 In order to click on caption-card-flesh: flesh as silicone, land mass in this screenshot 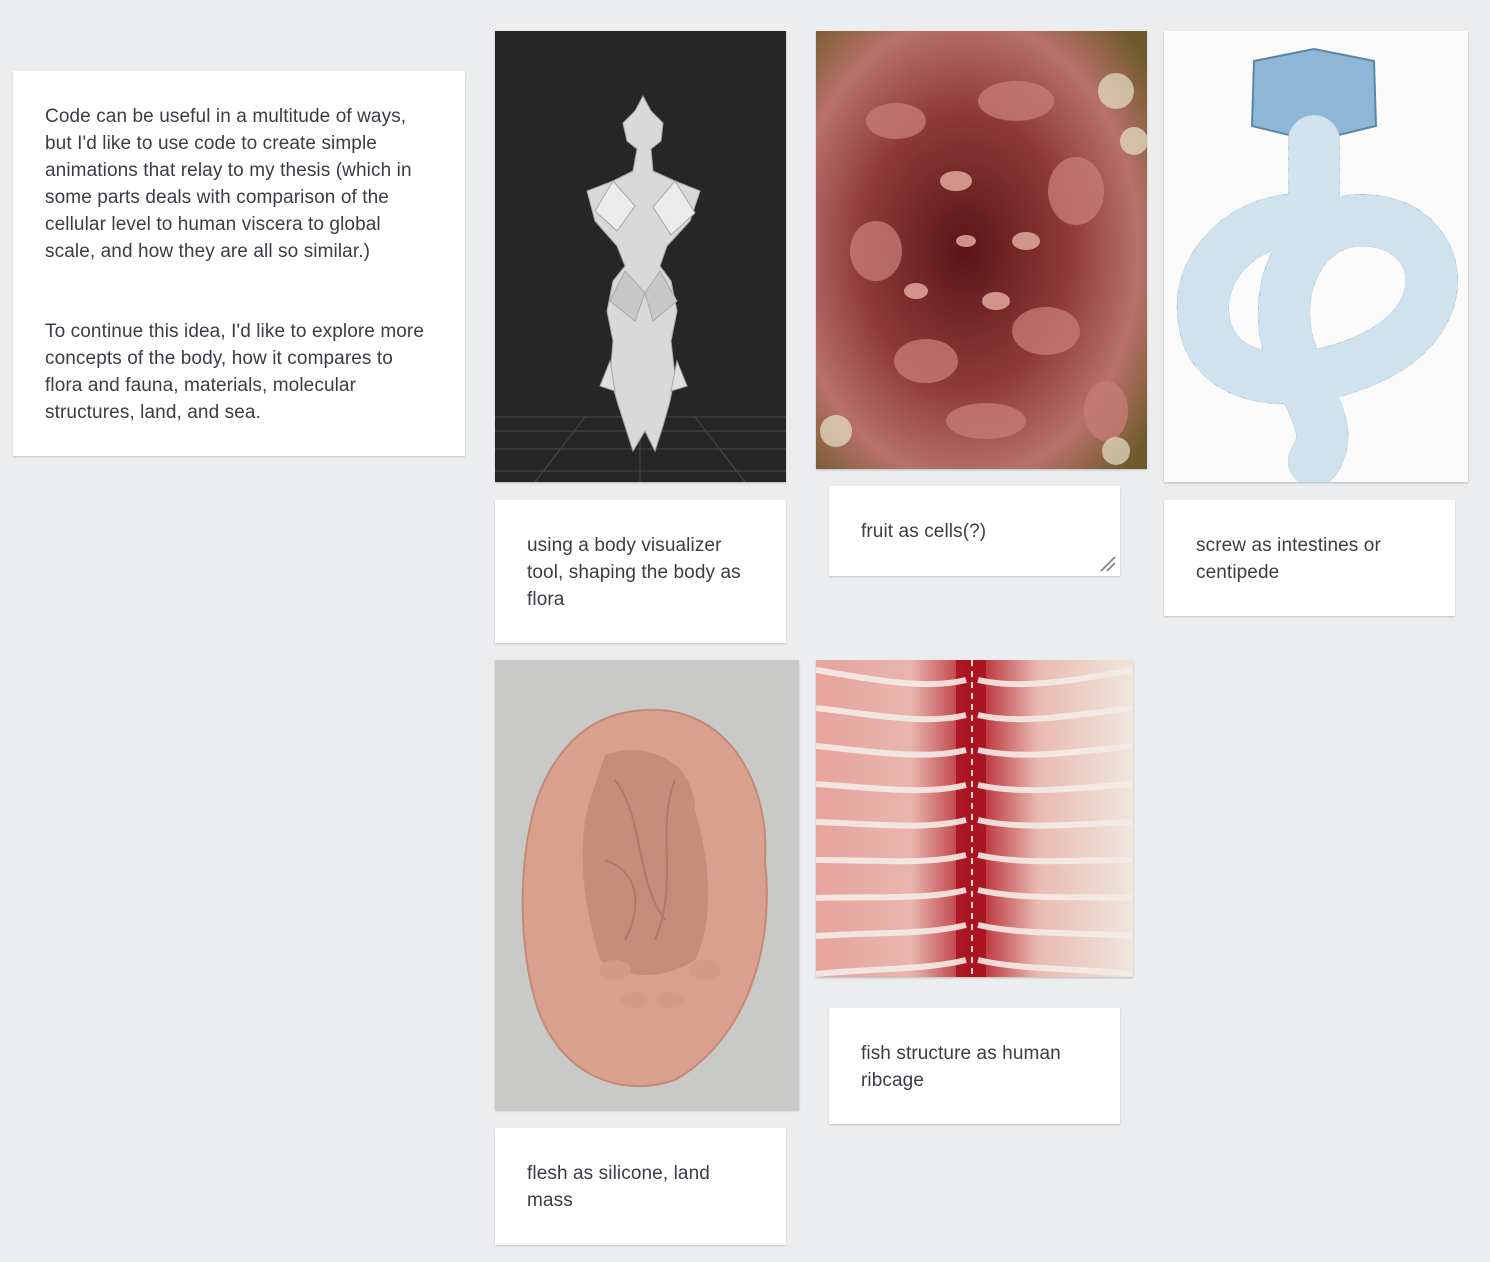, I will do `click(640, 1186)`.